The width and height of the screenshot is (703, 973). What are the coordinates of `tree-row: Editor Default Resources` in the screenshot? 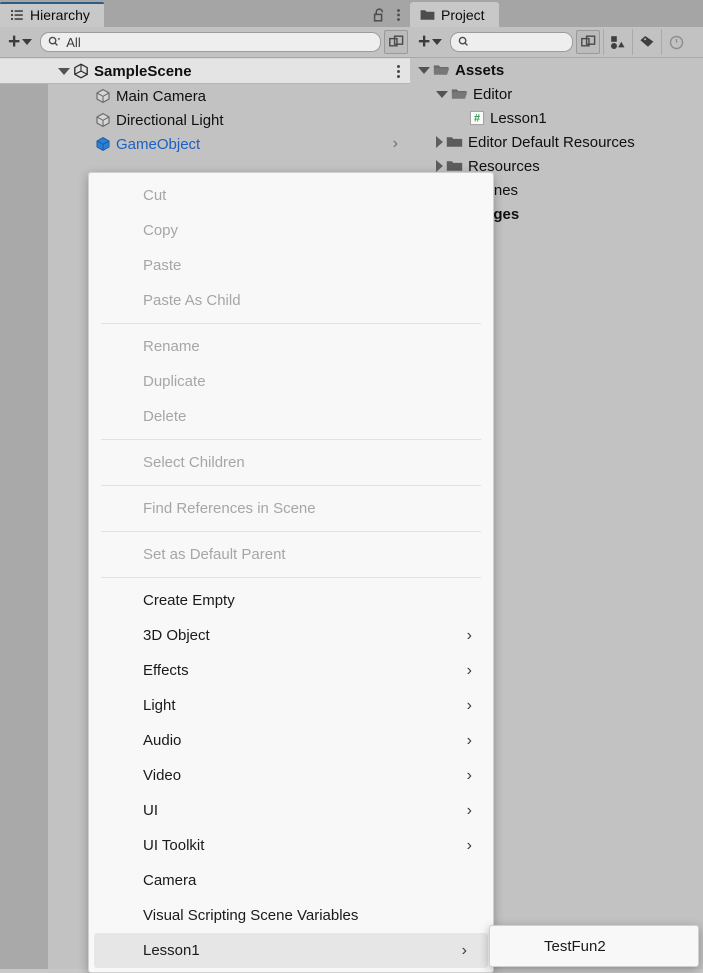 It's located at (556, 142).